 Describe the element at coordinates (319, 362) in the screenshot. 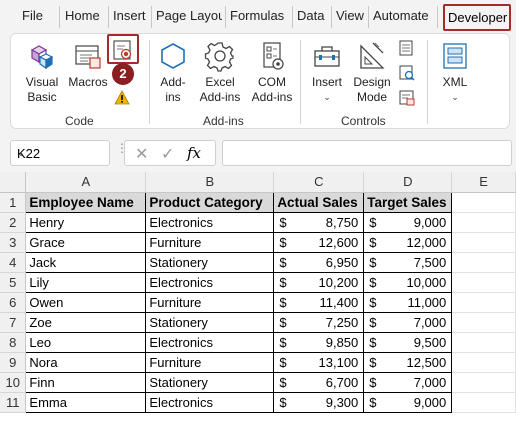

I see `cell-actual-sales: $13,100` at that location.